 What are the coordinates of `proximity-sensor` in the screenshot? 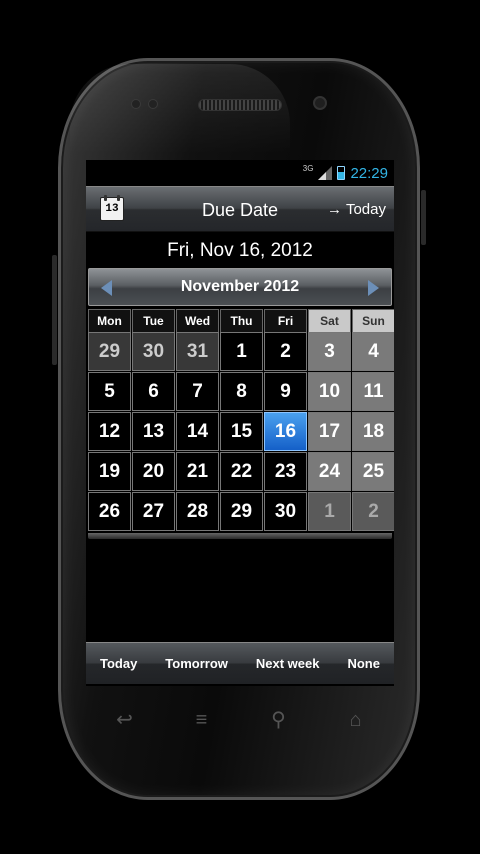 It's located at (136, 104).